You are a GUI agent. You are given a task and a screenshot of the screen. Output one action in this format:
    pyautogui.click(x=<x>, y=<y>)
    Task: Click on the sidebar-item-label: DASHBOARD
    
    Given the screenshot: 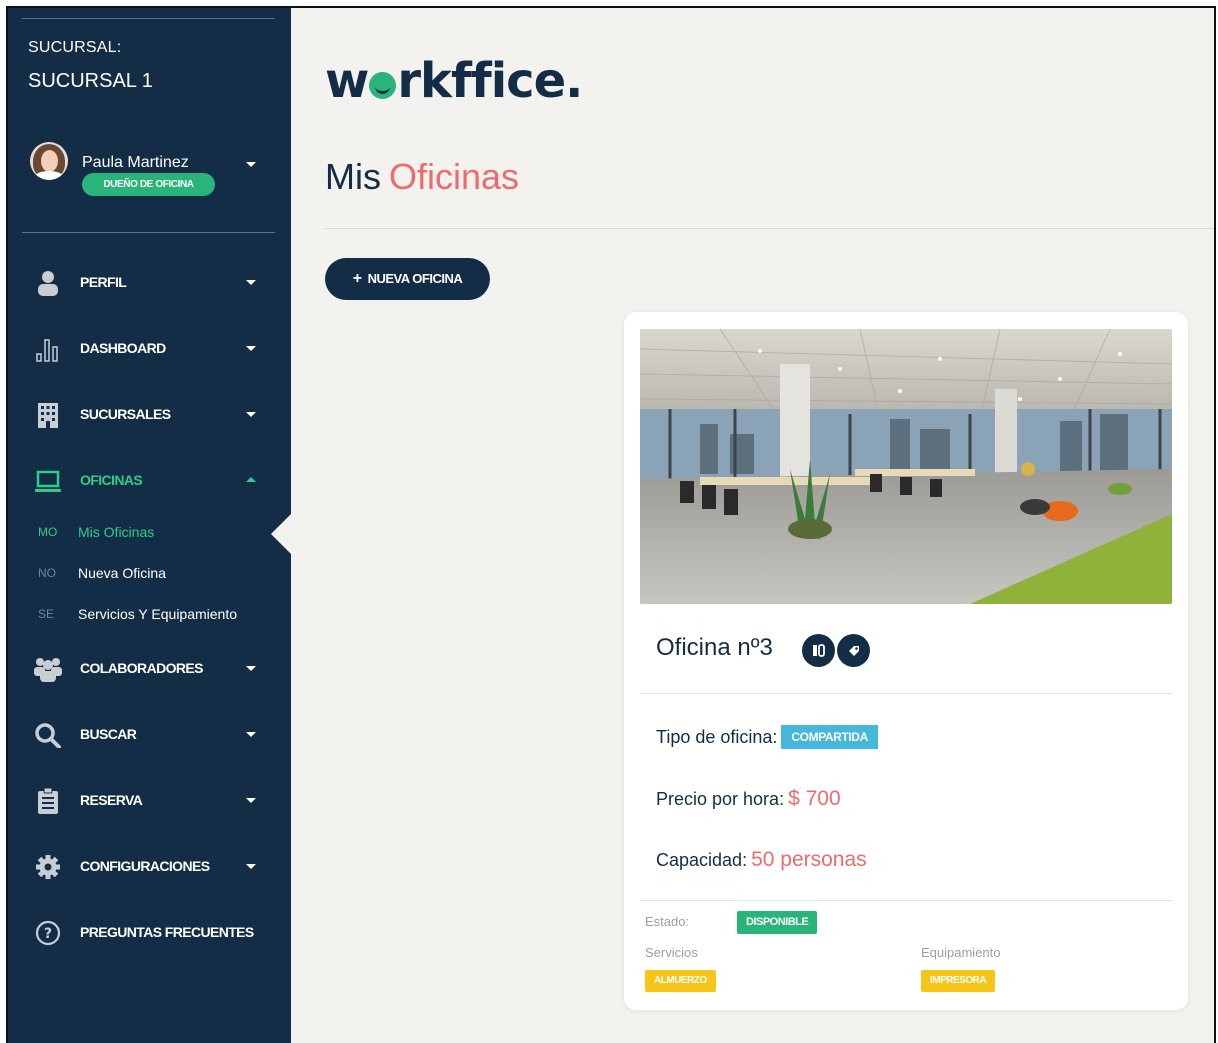 What is the action you would take?
    pyautogui.click(x=123, y=348)
    